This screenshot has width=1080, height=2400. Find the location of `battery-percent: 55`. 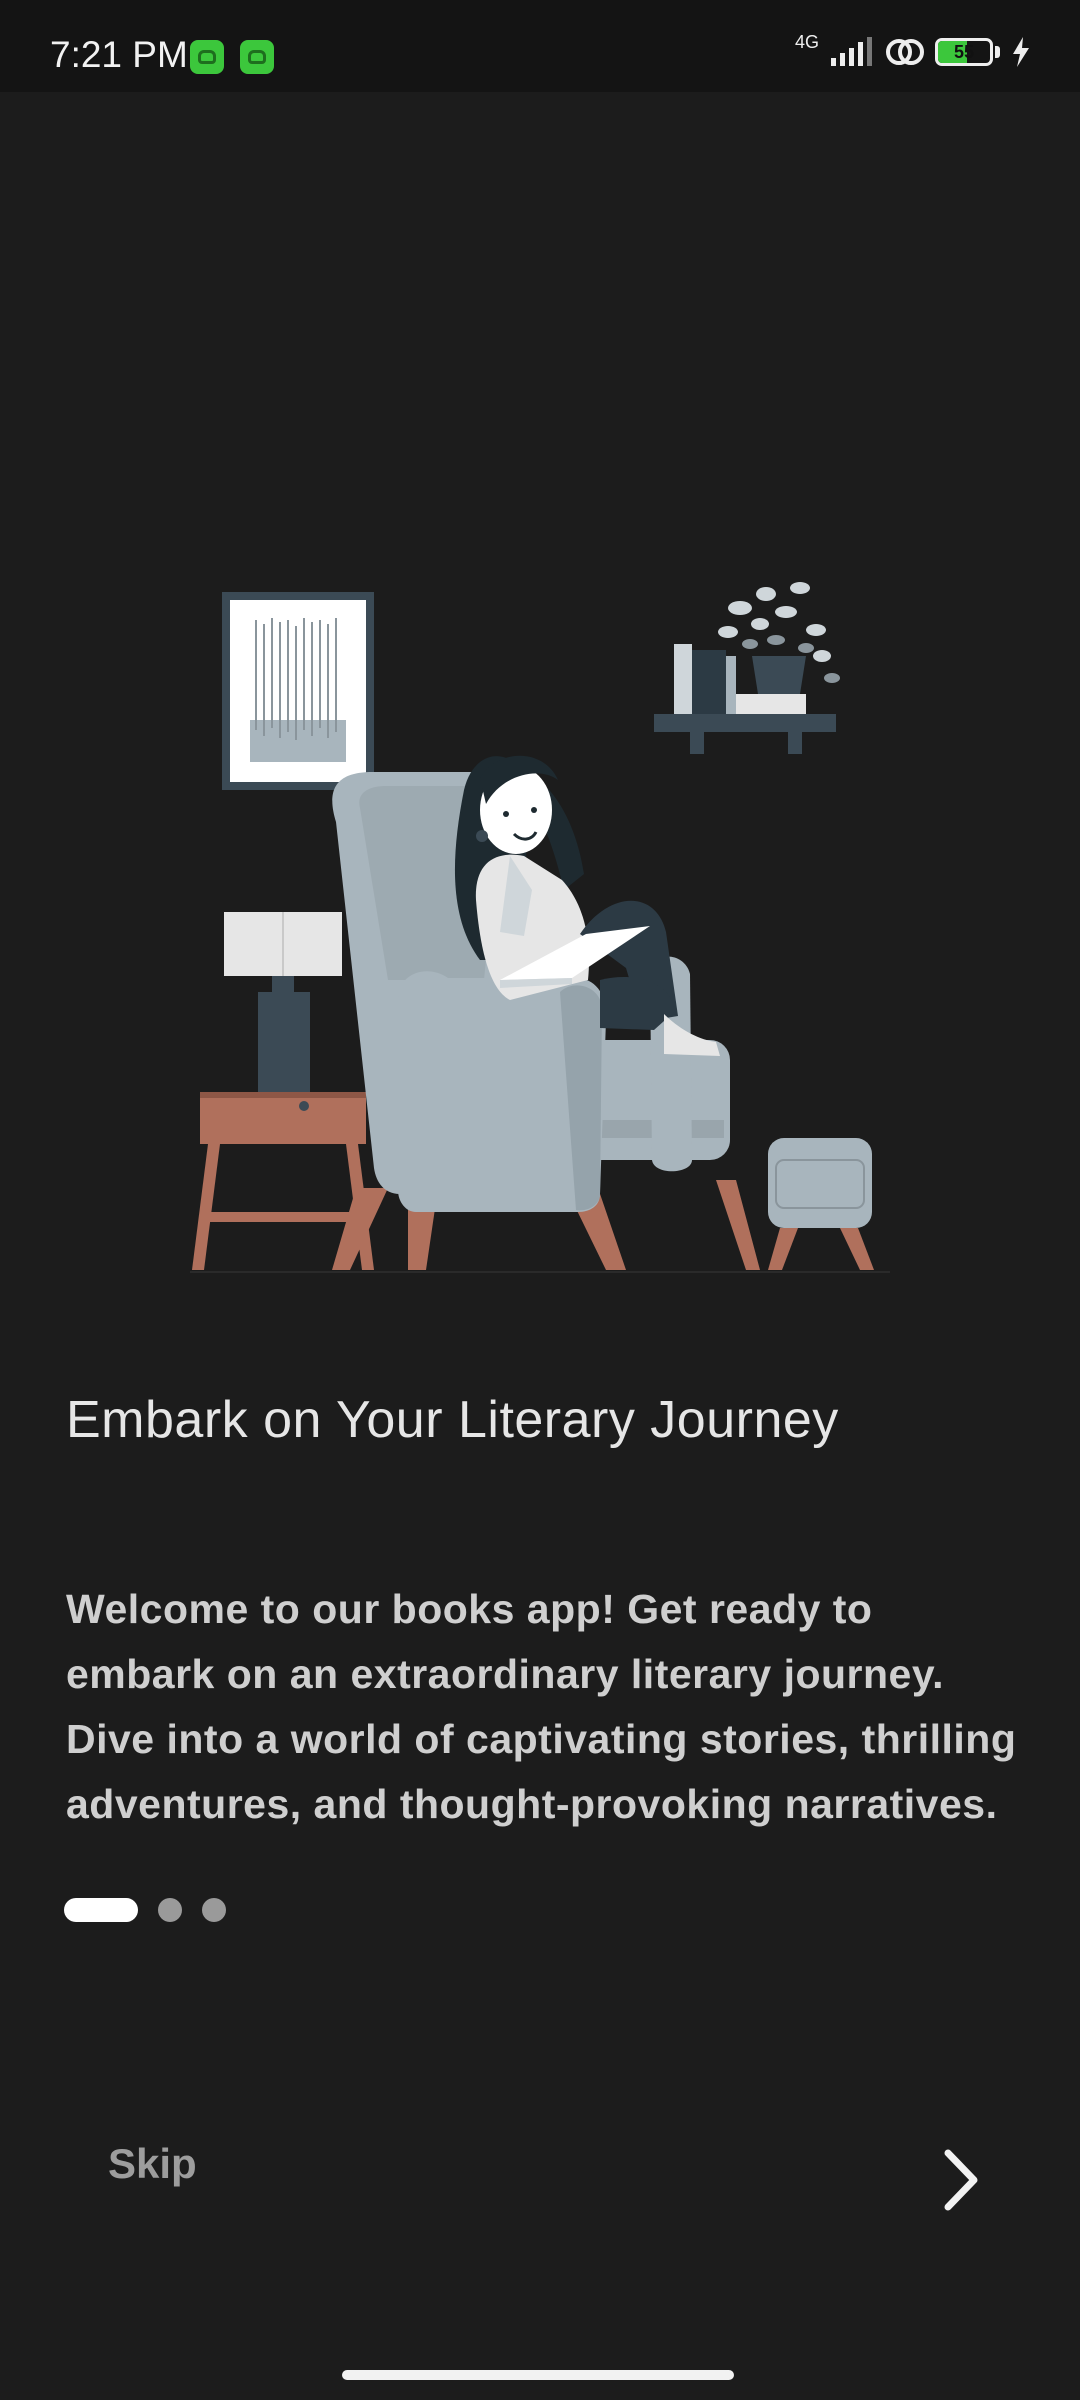

battery-percent: 55 is located at coordinates (964, 51).